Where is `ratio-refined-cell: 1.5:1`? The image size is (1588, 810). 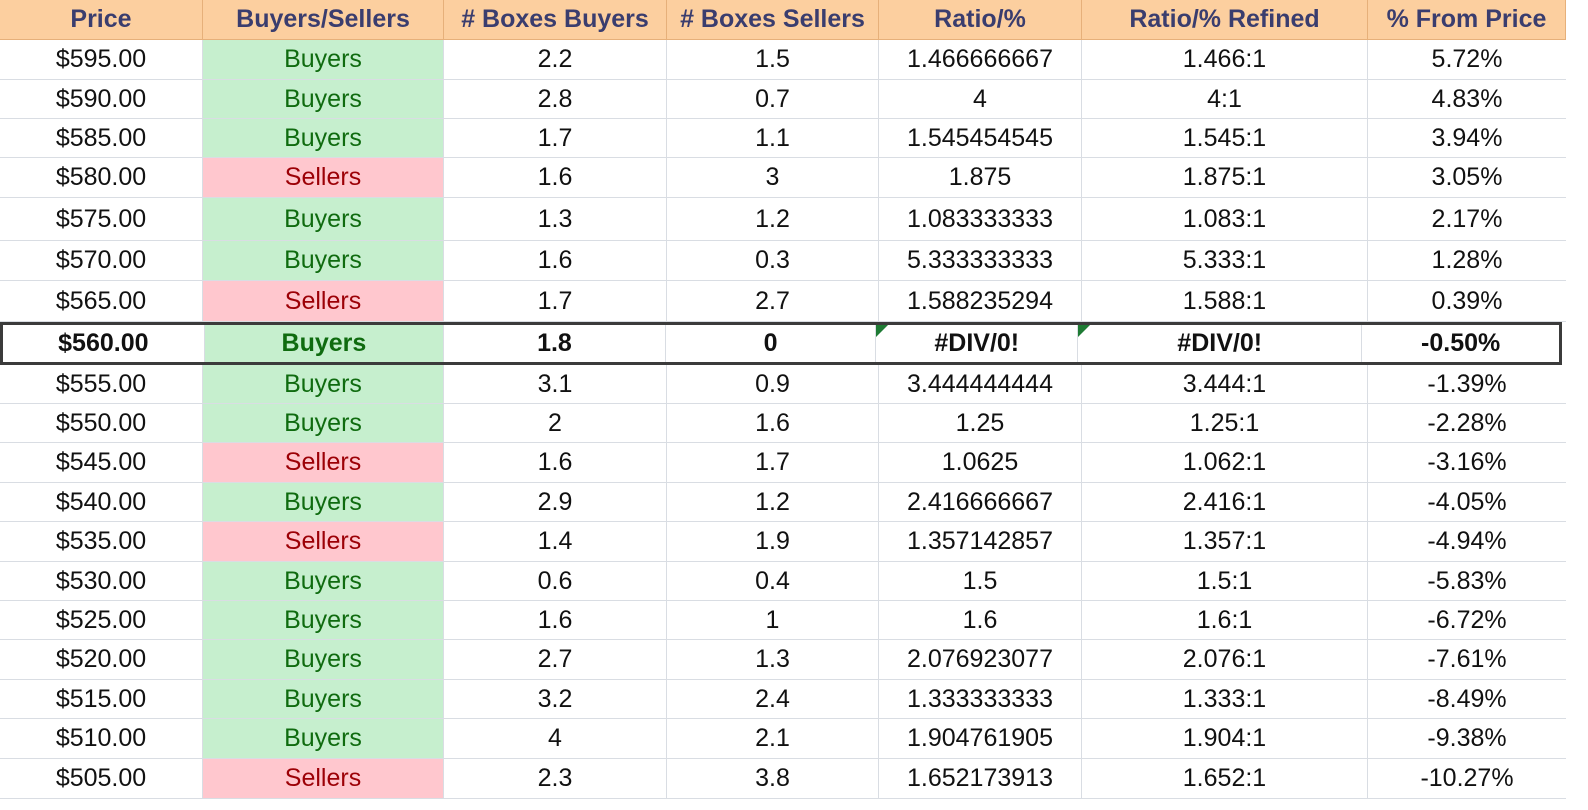 ratio-refined-cell: 1.5:1 is located at coordinates (1225, 581).